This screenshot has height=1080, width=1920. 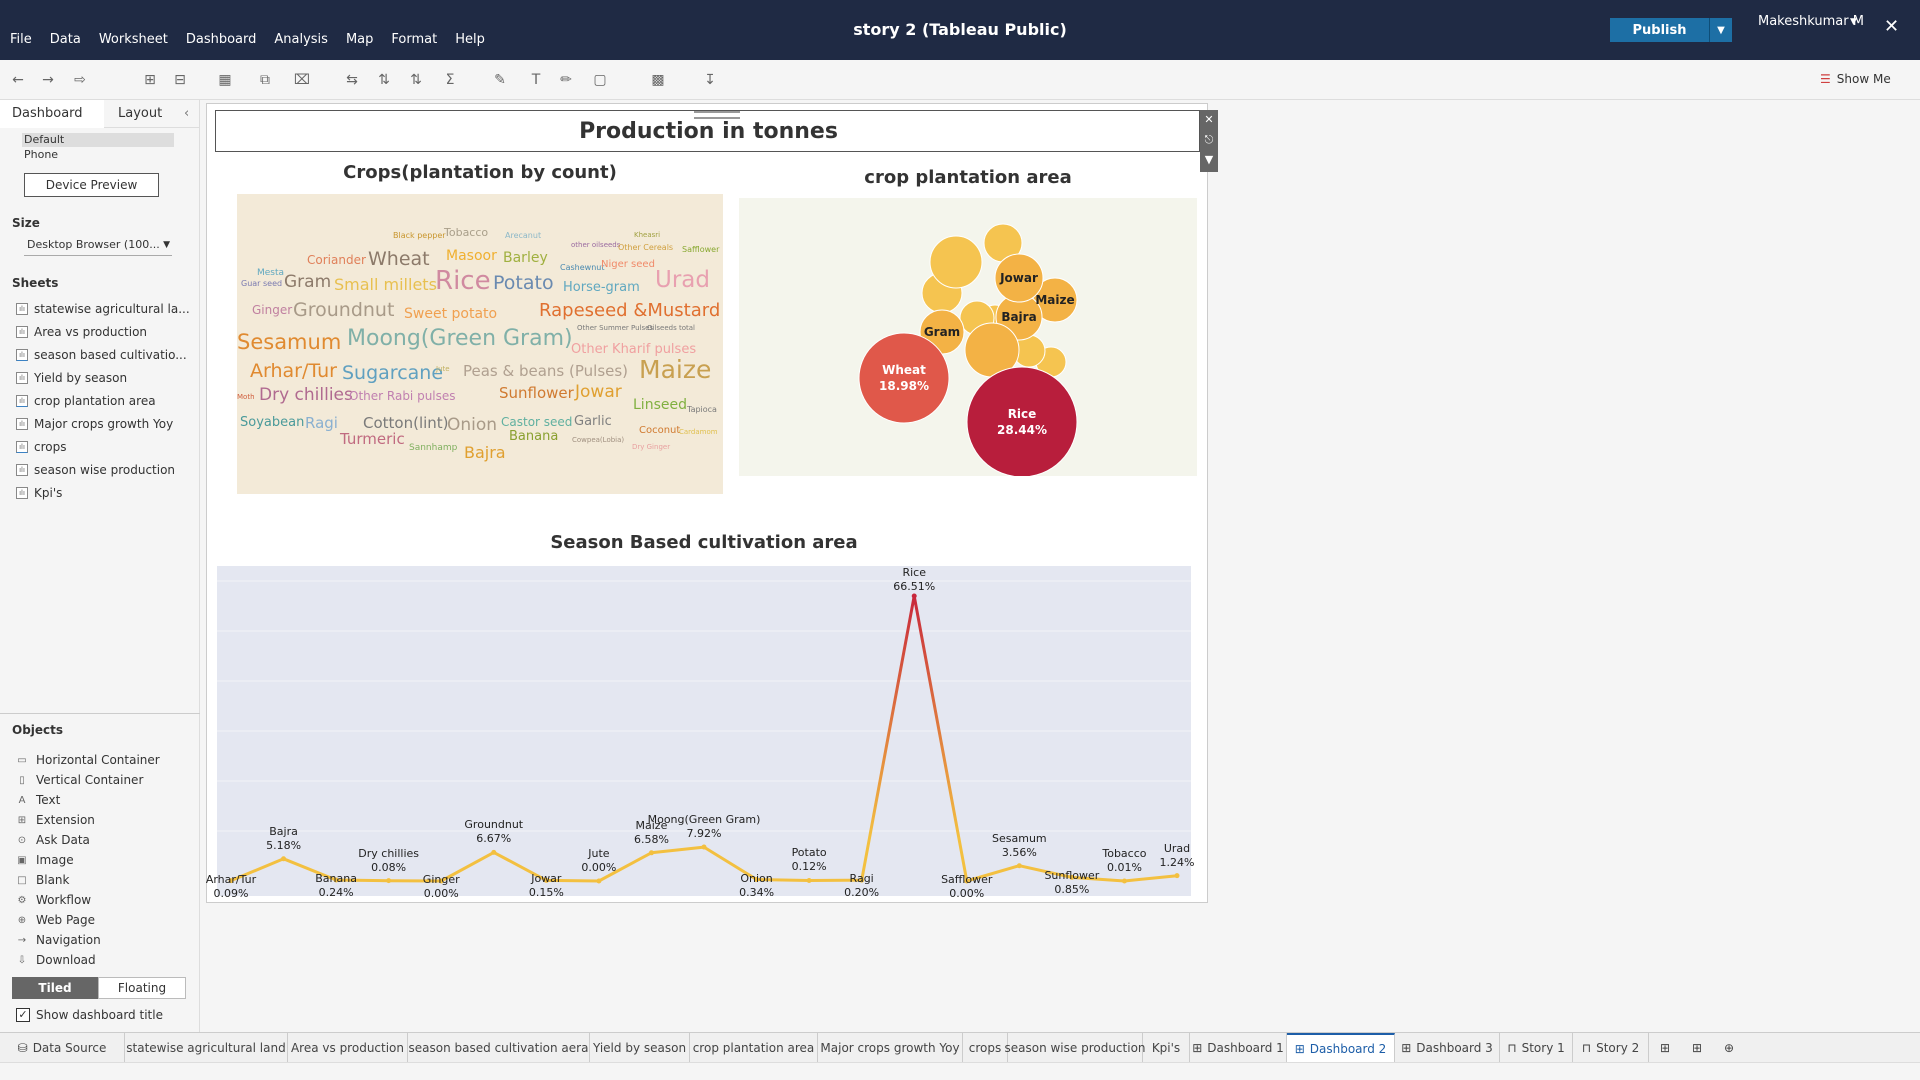 I want to click on wordcloud-word: Ginger, so click(x=272, y=310).